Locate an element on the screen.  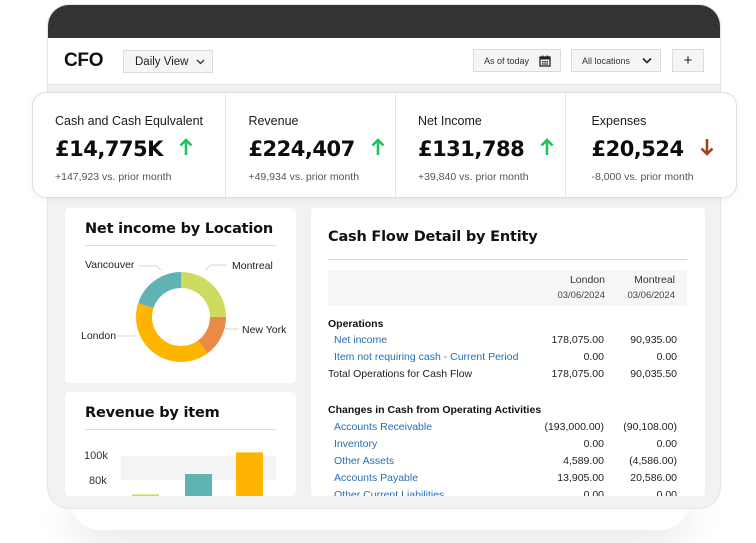
table-row: Other Assets 4,589.00 (4,586.00) is located at coordinates (507, 463).